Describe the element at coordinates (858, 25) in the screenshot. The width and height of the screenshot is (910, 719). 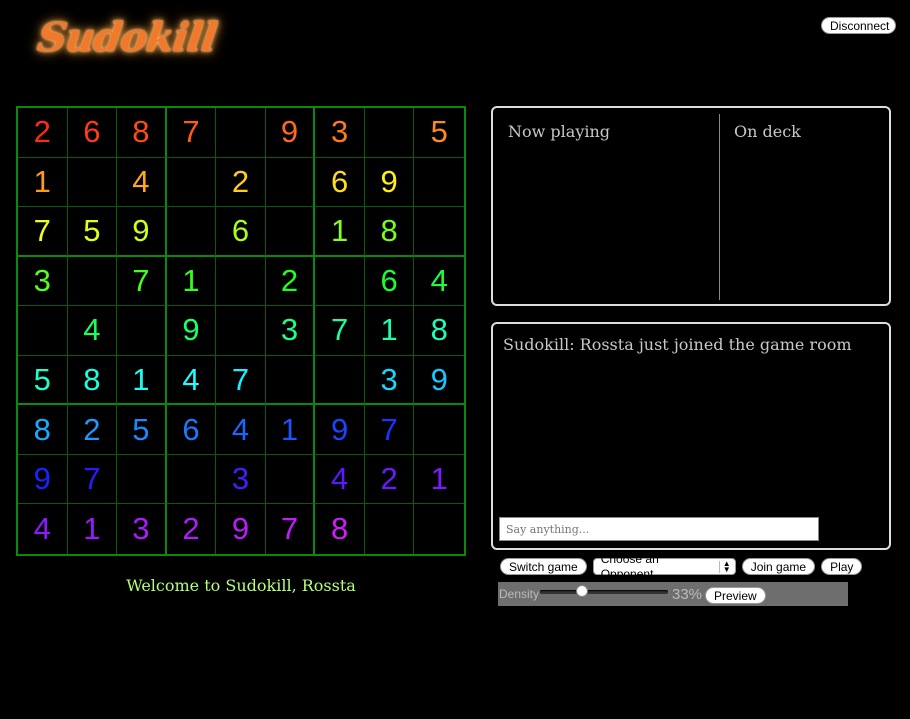
I see `disconnect-button: Disconnect` at that location.